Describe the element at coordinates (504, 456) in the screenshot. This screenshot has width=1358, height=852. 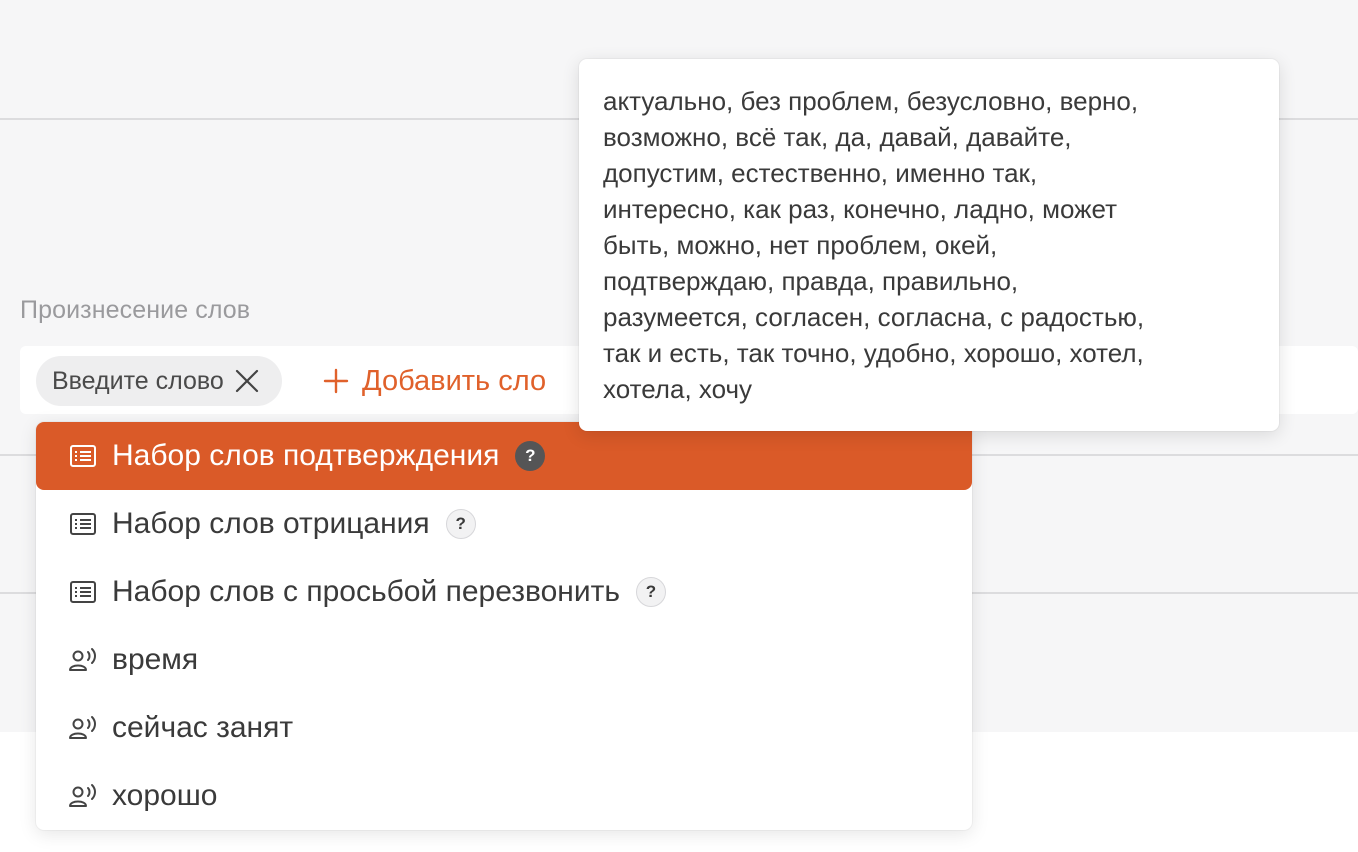
I see `menu-item-confirmation-set: Набор слов подтверждения ?` at that location.